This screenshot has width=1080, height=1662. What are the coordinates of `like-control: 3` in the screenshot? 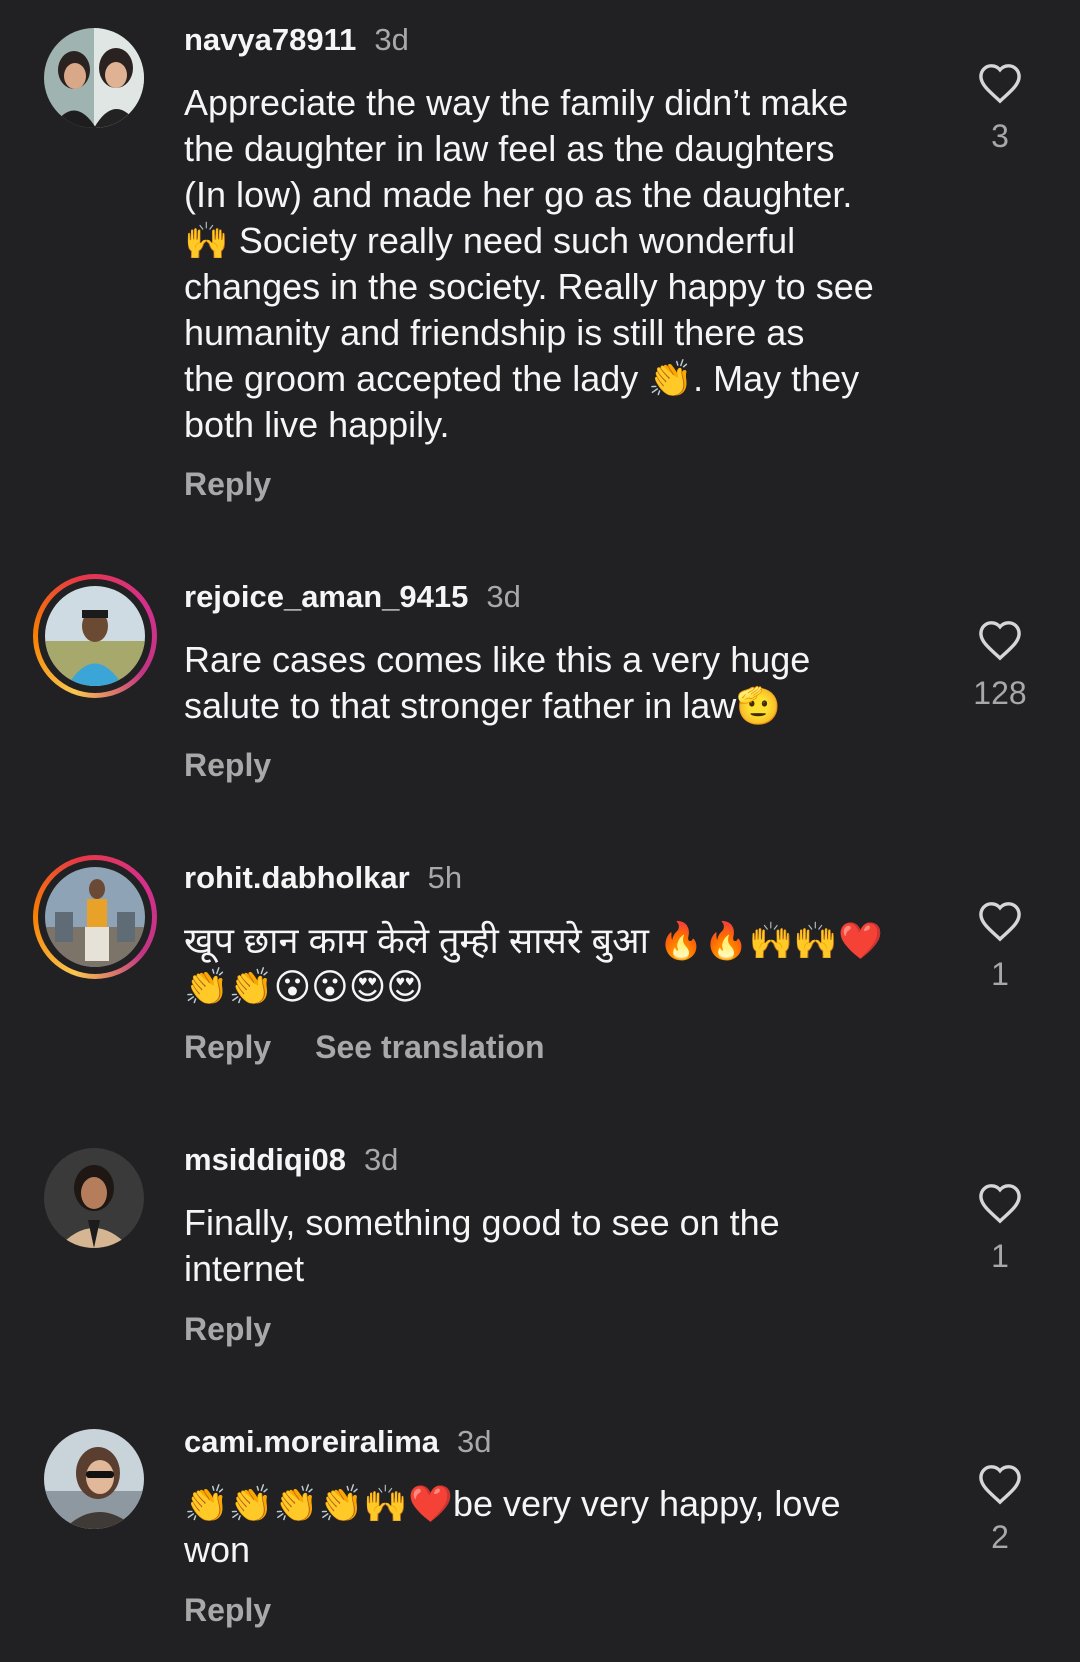 It's located at (1000, 109).